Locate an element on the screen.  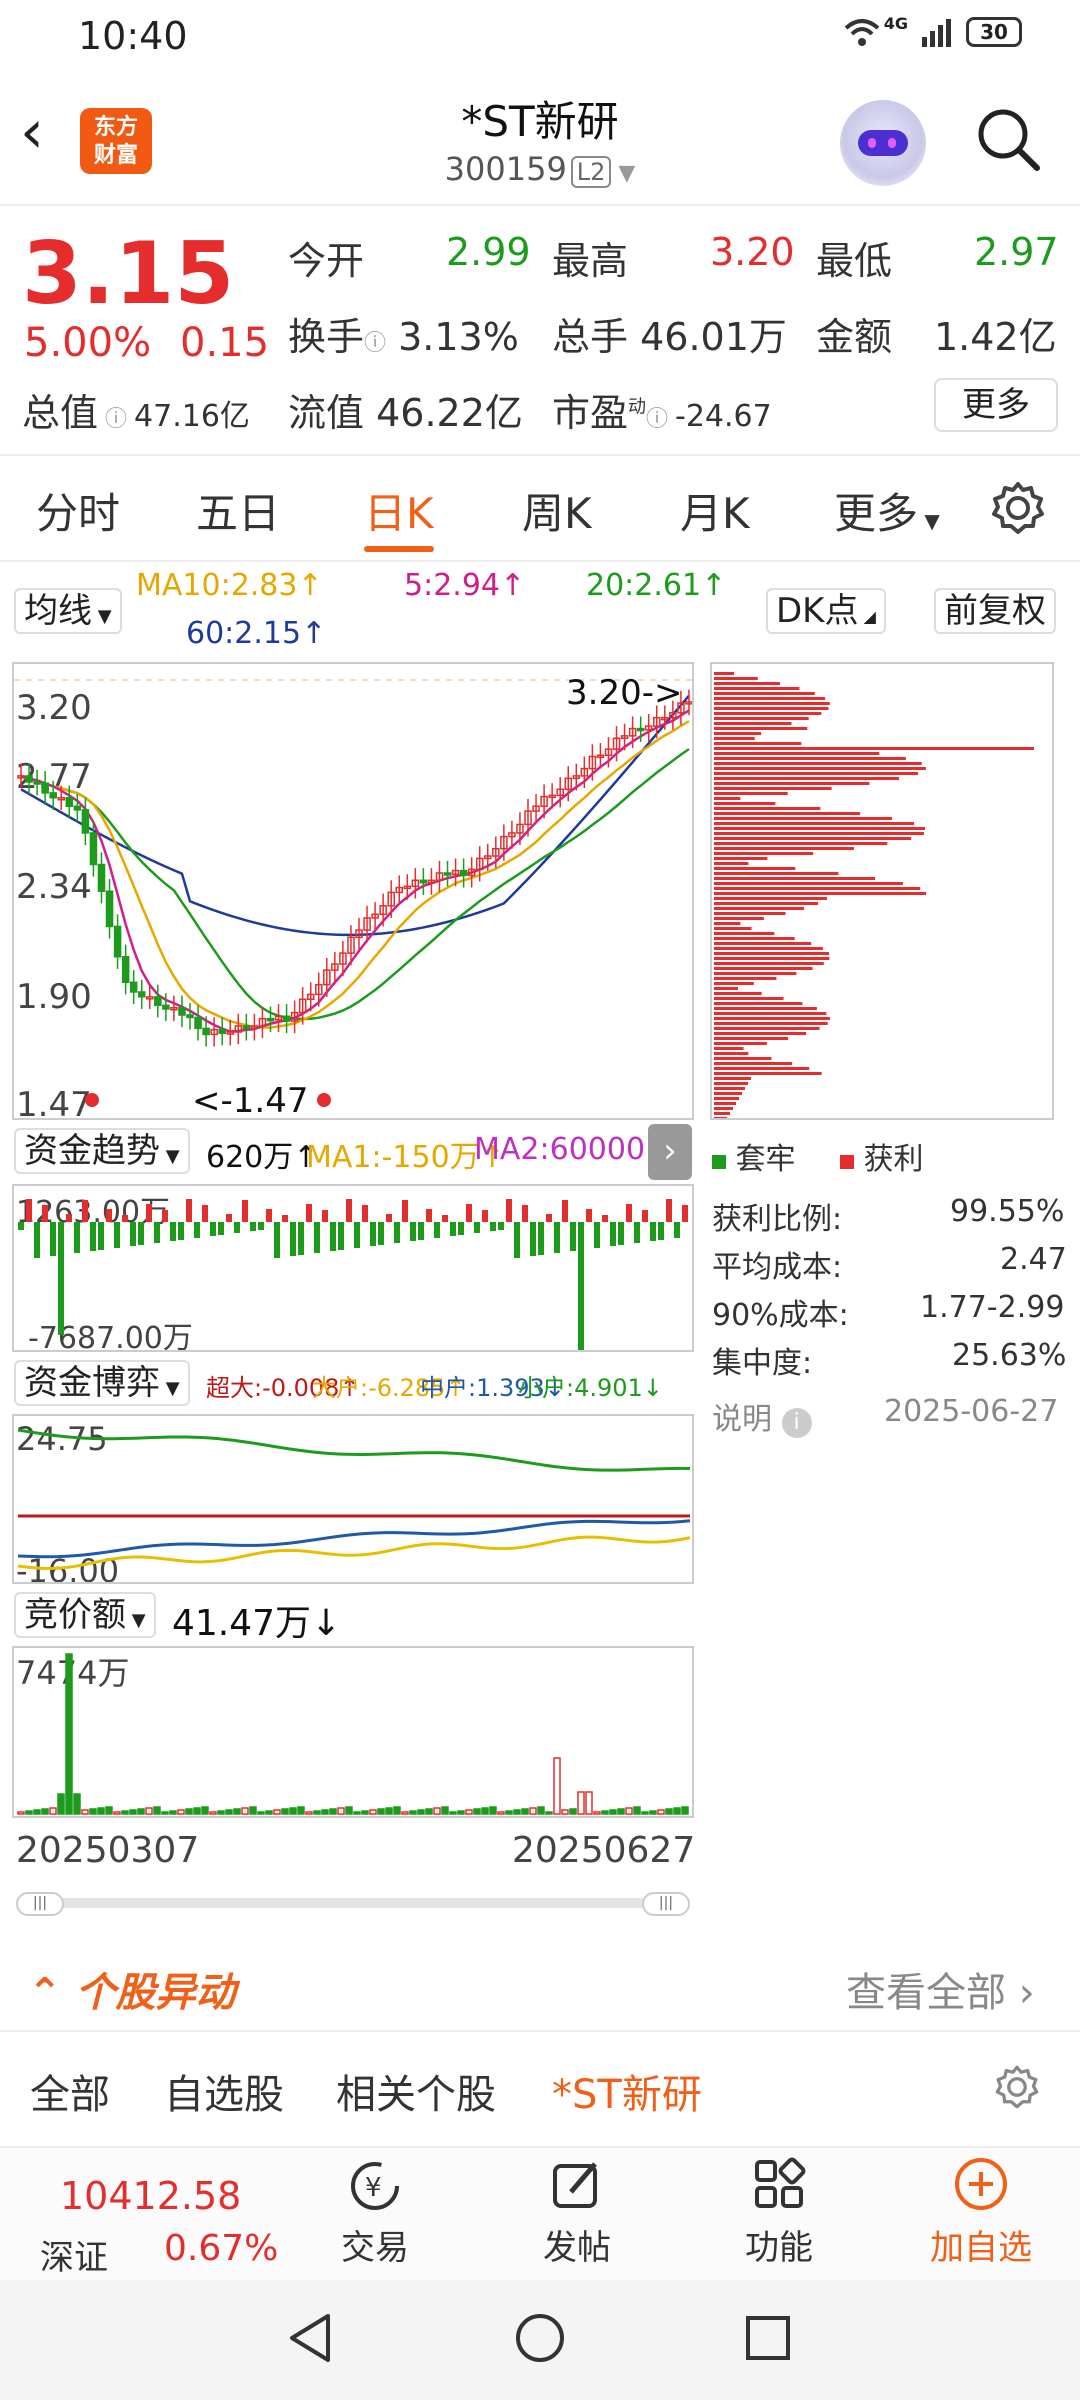
y-label-3.20: 3.20 is located at coordinates (54, 708).